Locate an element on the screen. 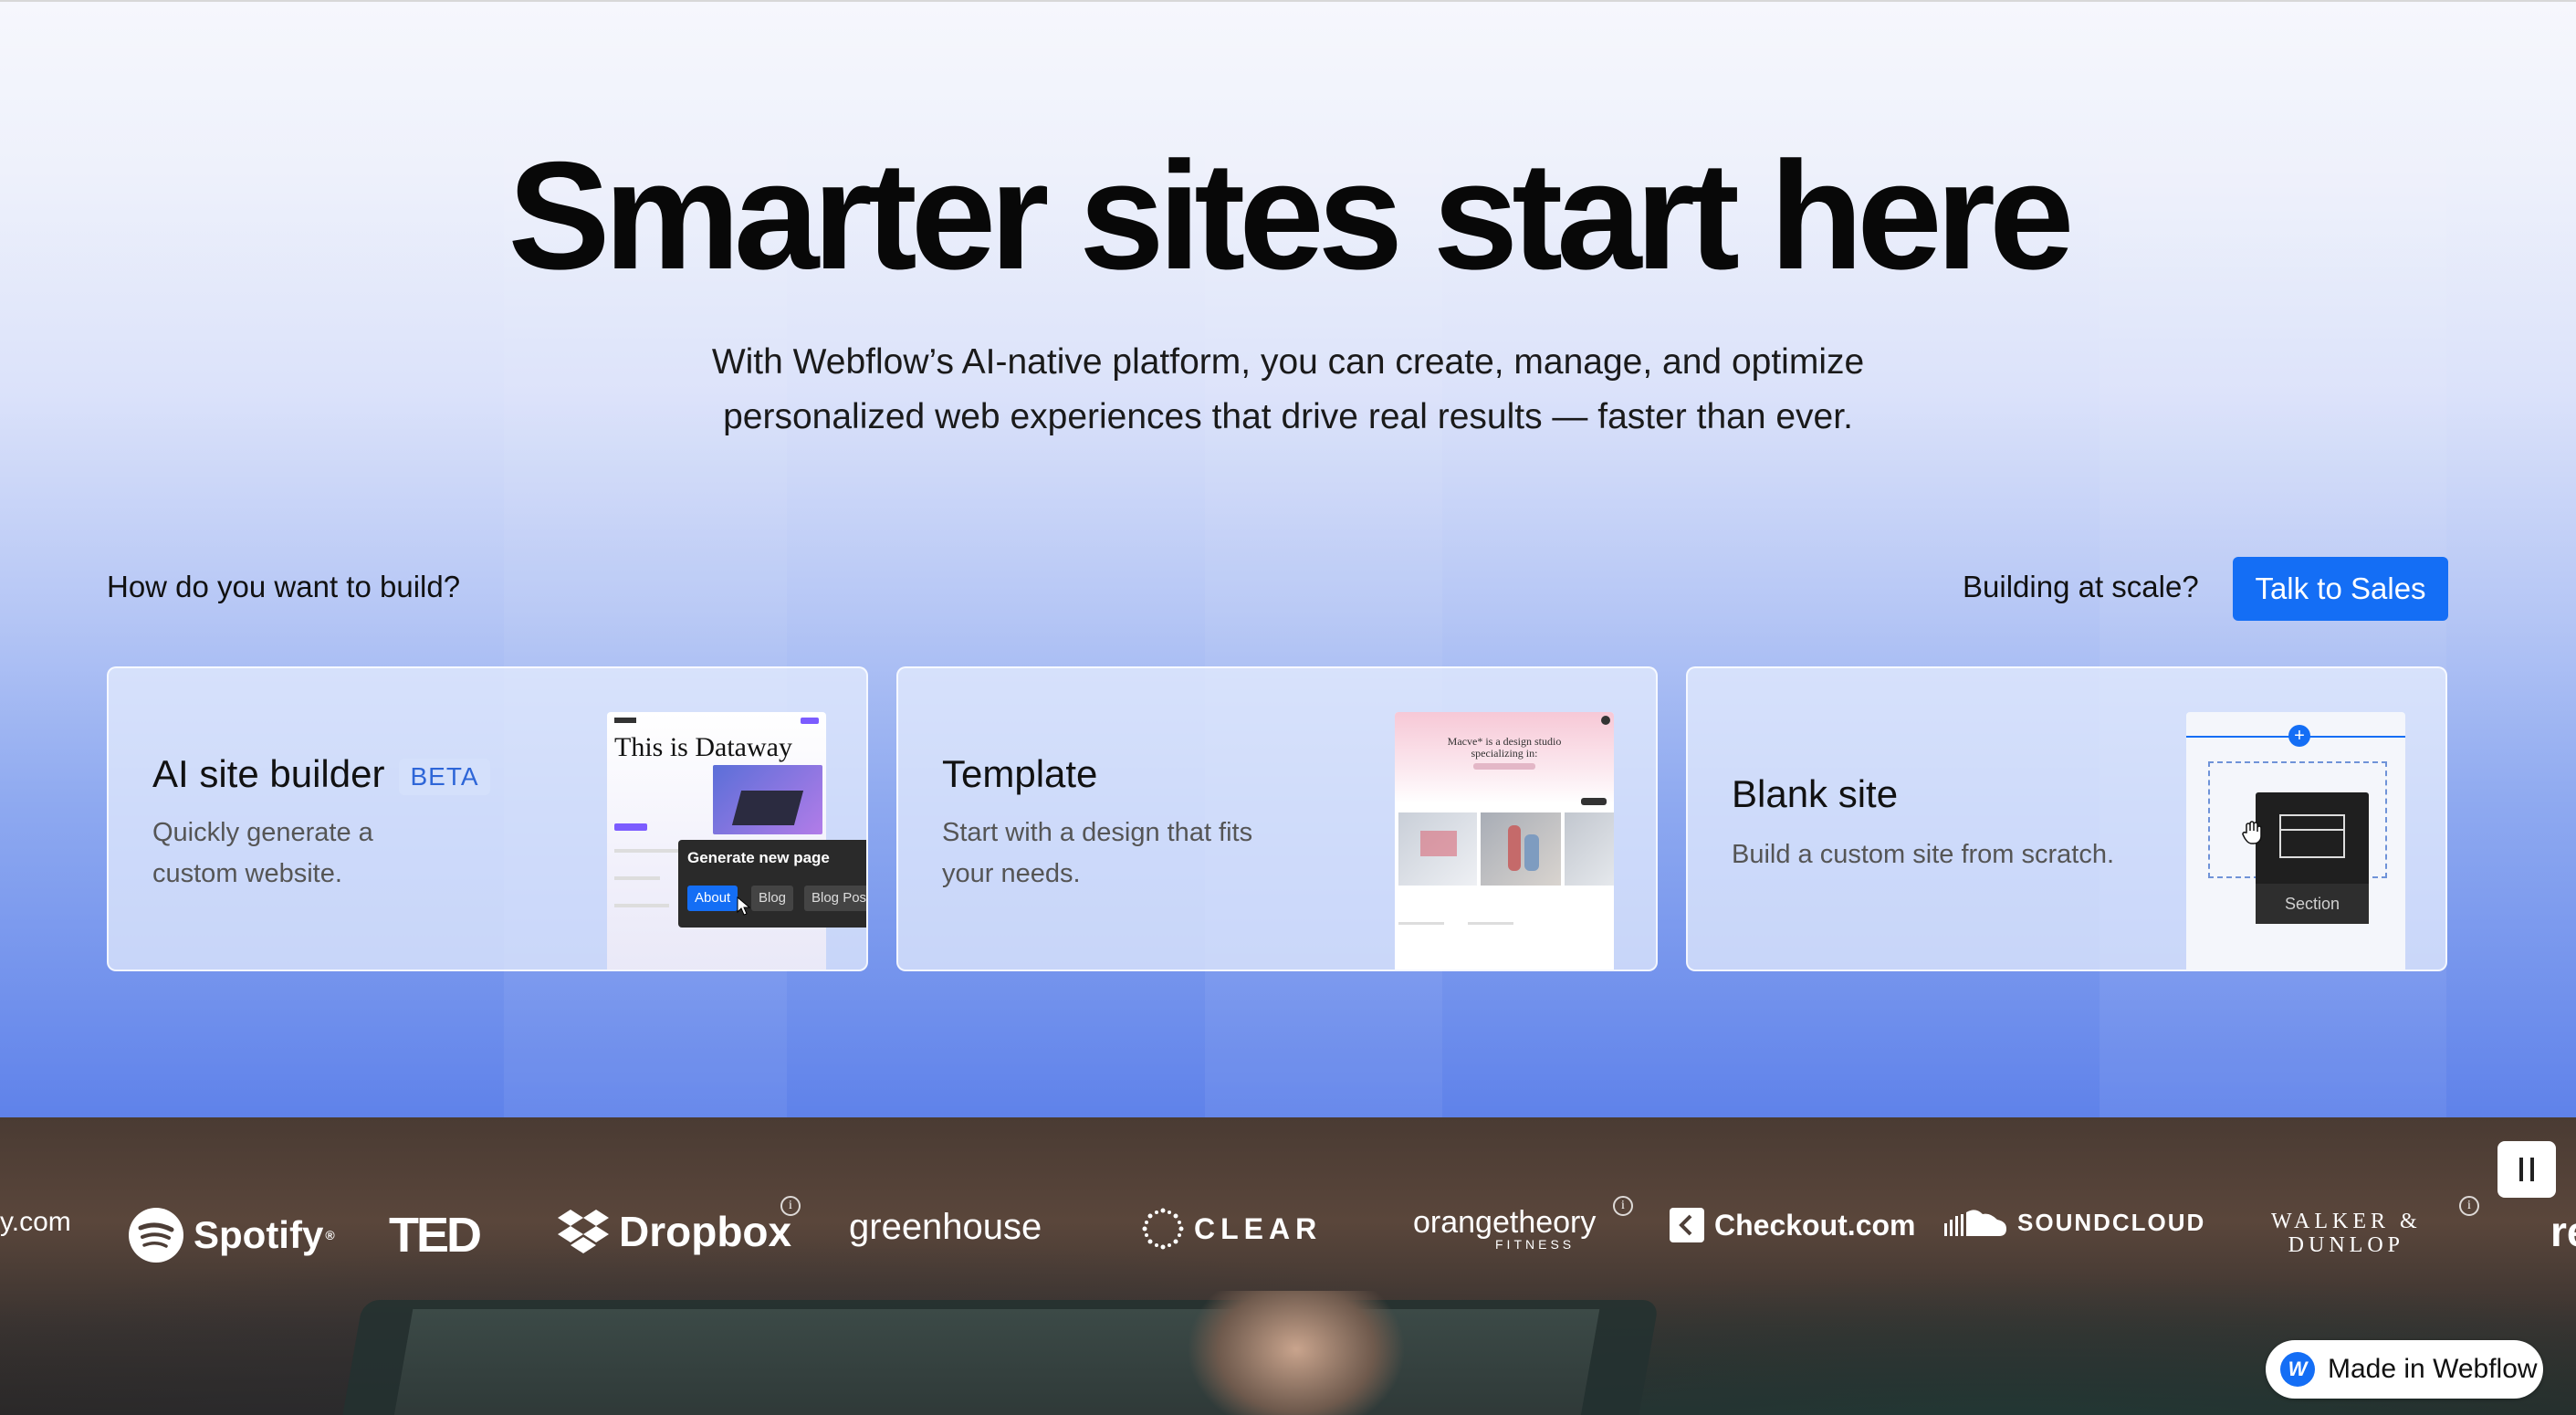 This screenshot has width=2576, height=1415. build-question: How do you want to build? is located at coordinates (284, 586).